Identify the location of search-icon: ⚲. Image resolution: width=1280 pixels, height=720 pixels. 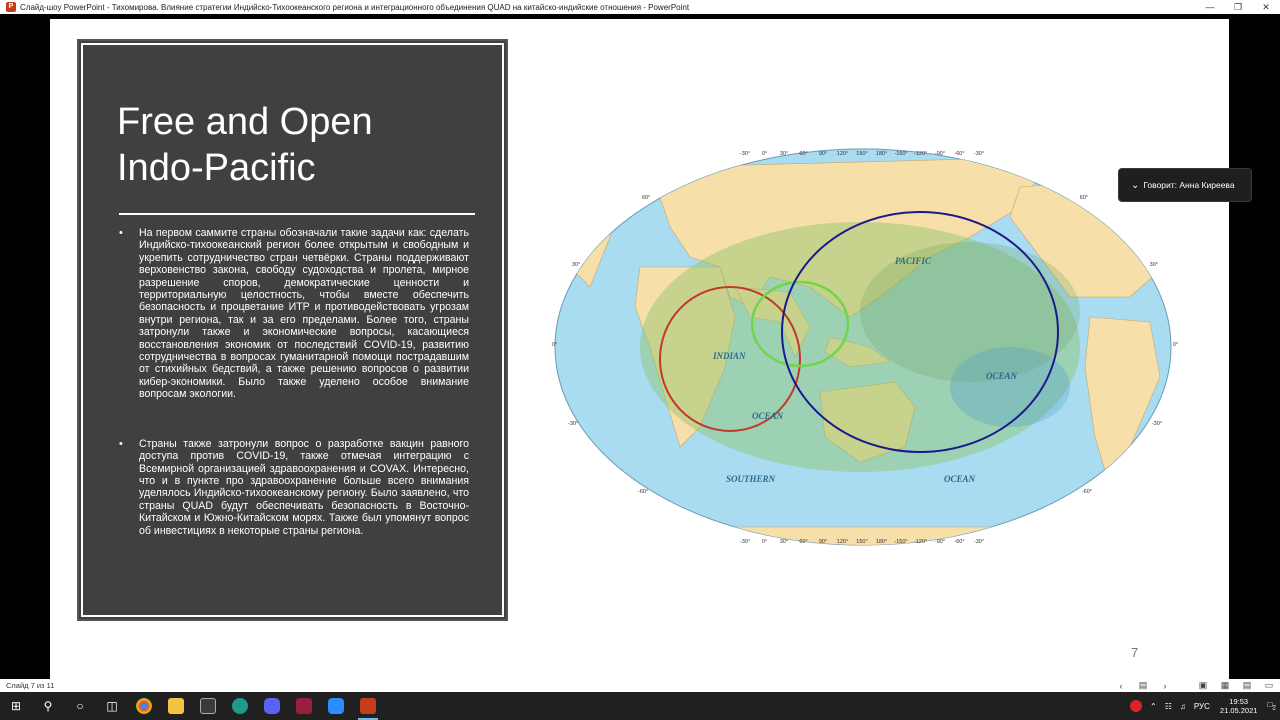
(48, 706).